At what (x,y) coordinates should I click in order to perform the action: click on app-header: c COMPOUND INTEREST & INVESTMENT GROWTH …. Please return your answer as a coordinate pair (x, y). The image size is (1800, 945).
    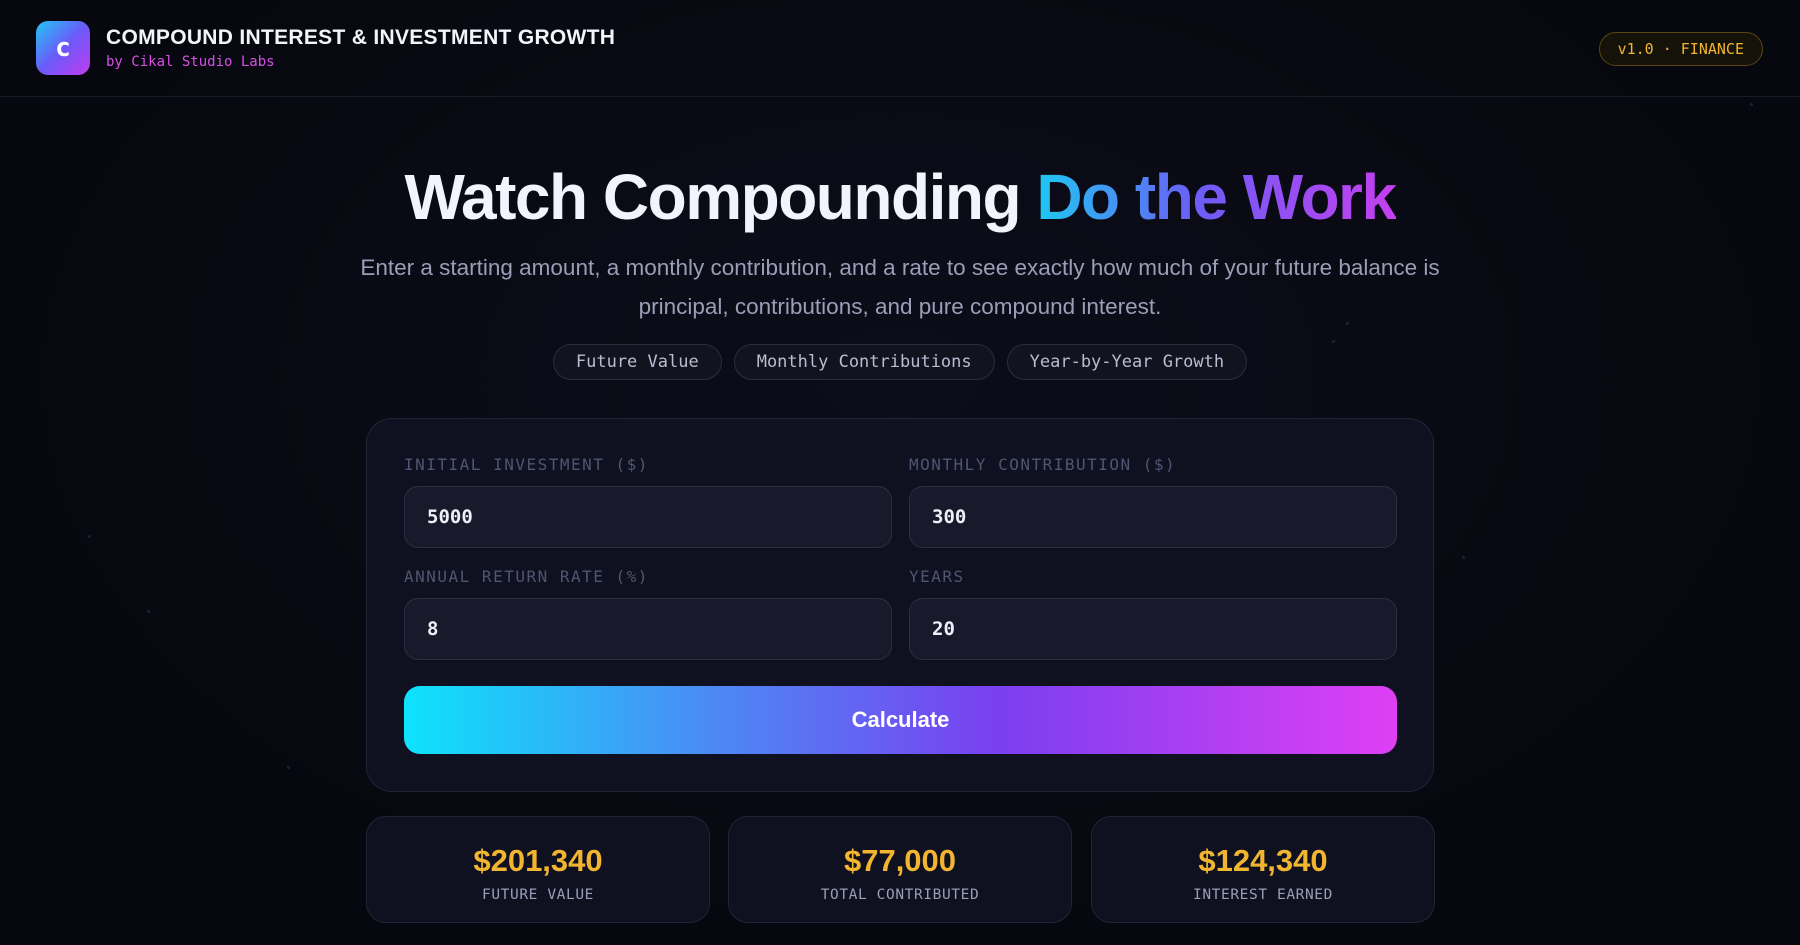
    Looking at the image, I should click on (900, 48).